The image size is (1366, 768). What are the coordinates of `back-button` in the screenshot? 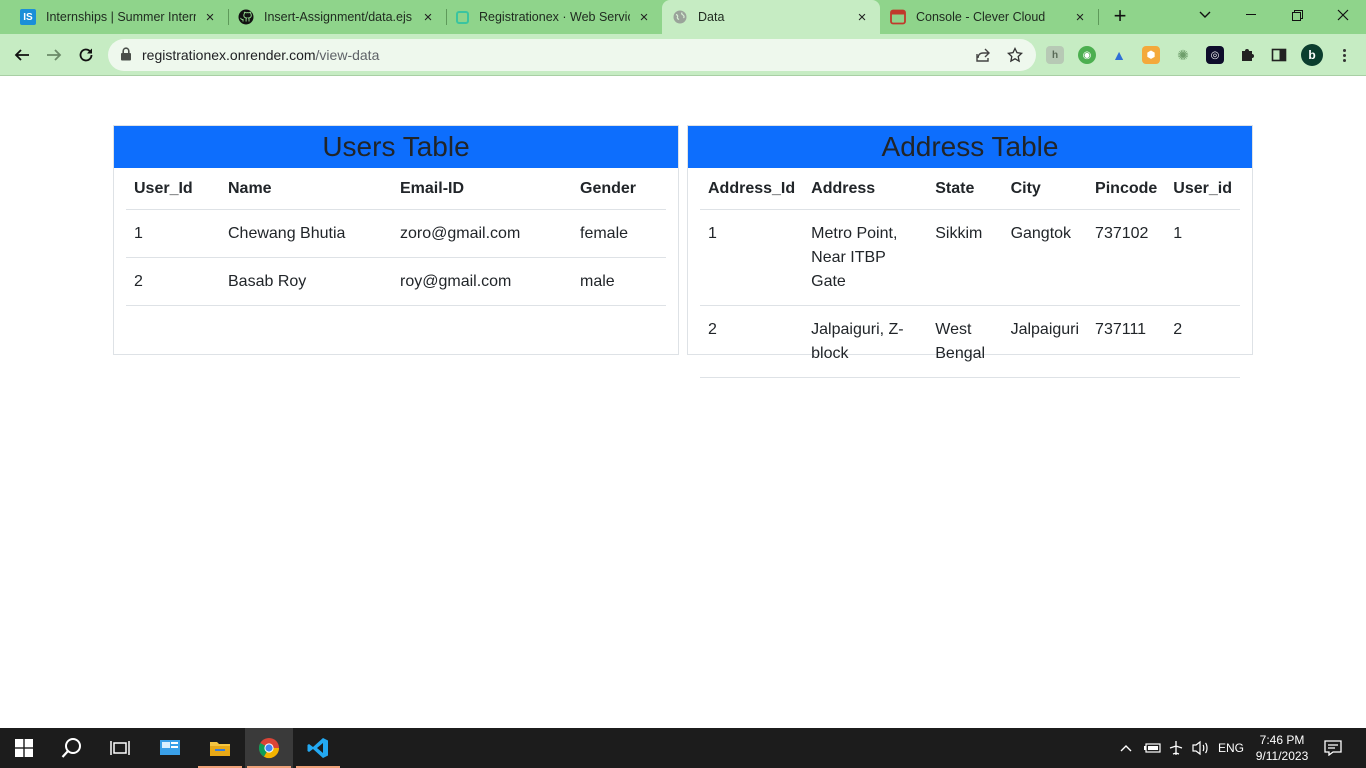 It's located at (22, 55).